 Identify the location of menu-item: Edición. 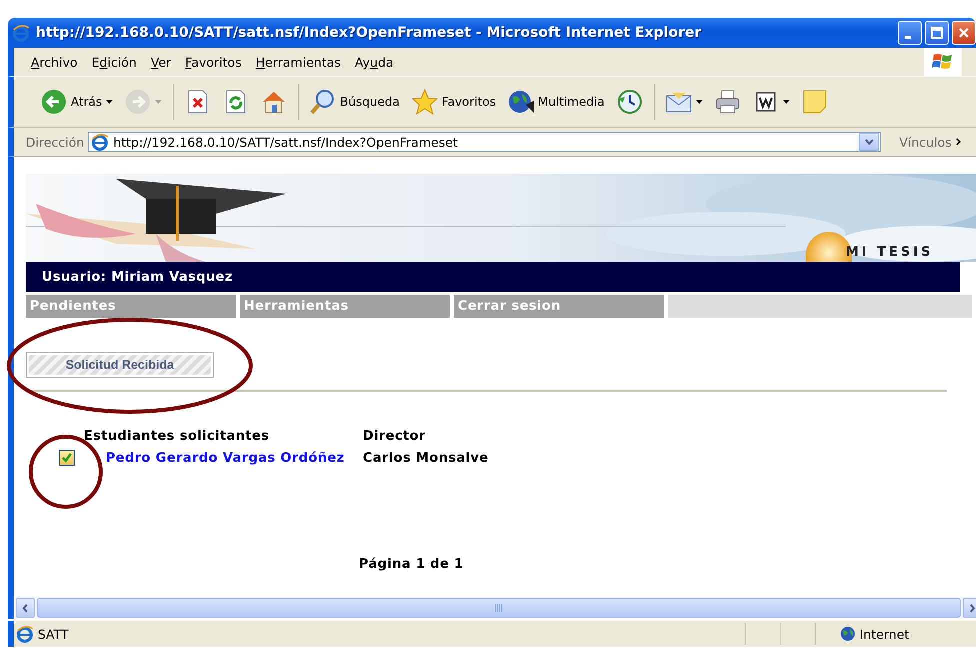
(114, 62).